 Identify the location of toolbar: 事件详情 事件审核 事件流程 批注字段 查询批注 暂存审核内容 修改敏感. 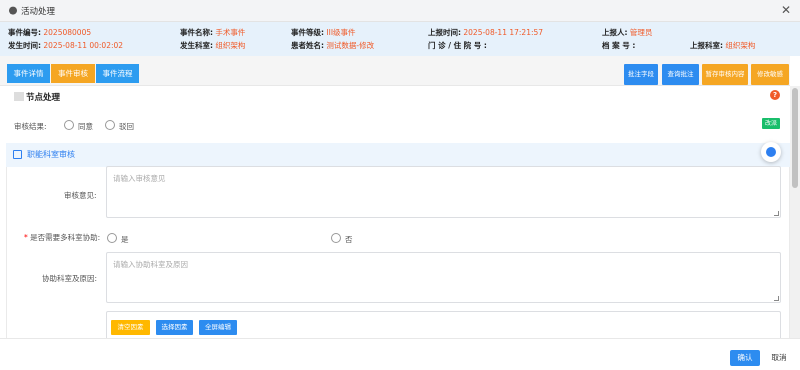
(395, 71).